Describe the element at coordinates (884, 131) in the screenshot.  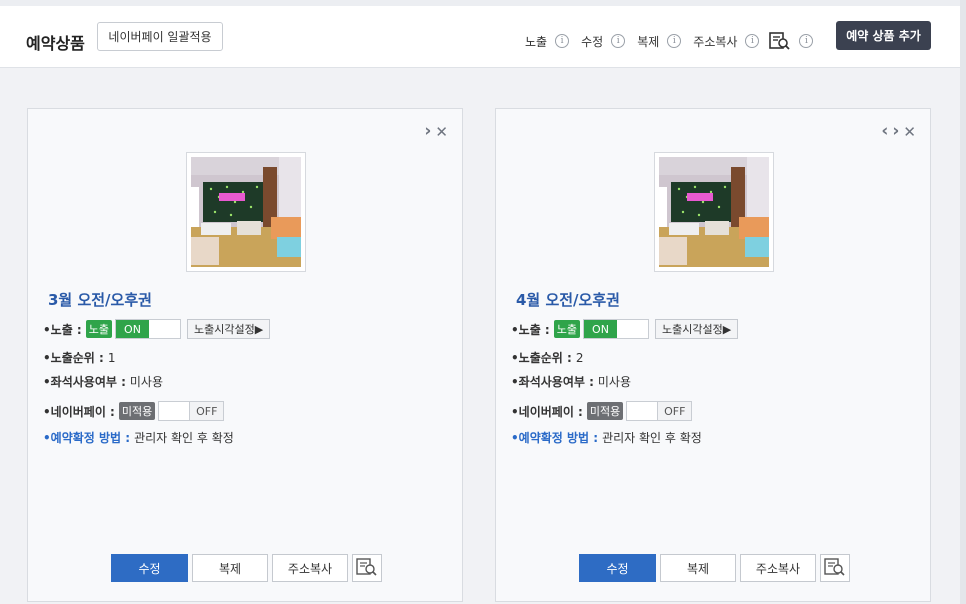
I see `chevron-left-icon: ‹` at that location.